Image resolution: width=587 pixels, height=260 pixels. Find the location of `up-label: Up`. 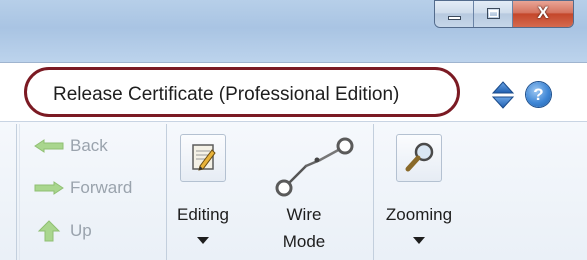

up-label: Up is located at coordinates (81, 230).